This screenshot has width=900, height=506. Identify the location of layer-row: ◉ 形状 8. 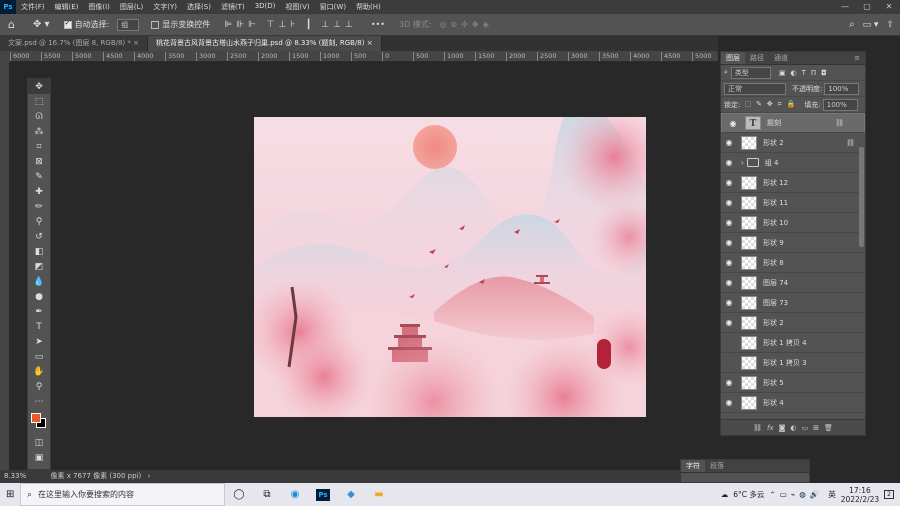
(793, 263).